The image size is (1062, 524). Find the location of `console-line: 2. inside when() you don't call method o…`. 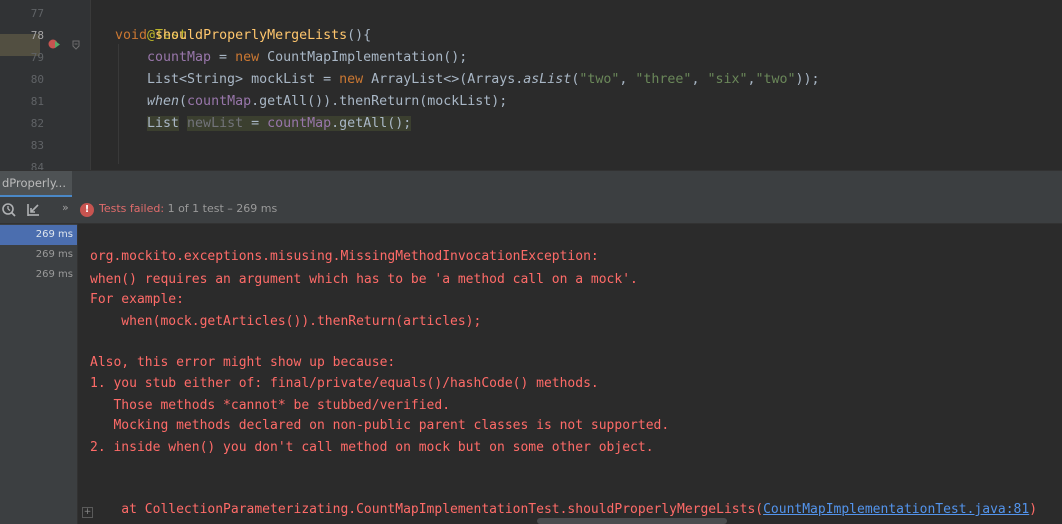

console-line: 2. inside when() you don't call method o… is located at coordinates (372, 447).